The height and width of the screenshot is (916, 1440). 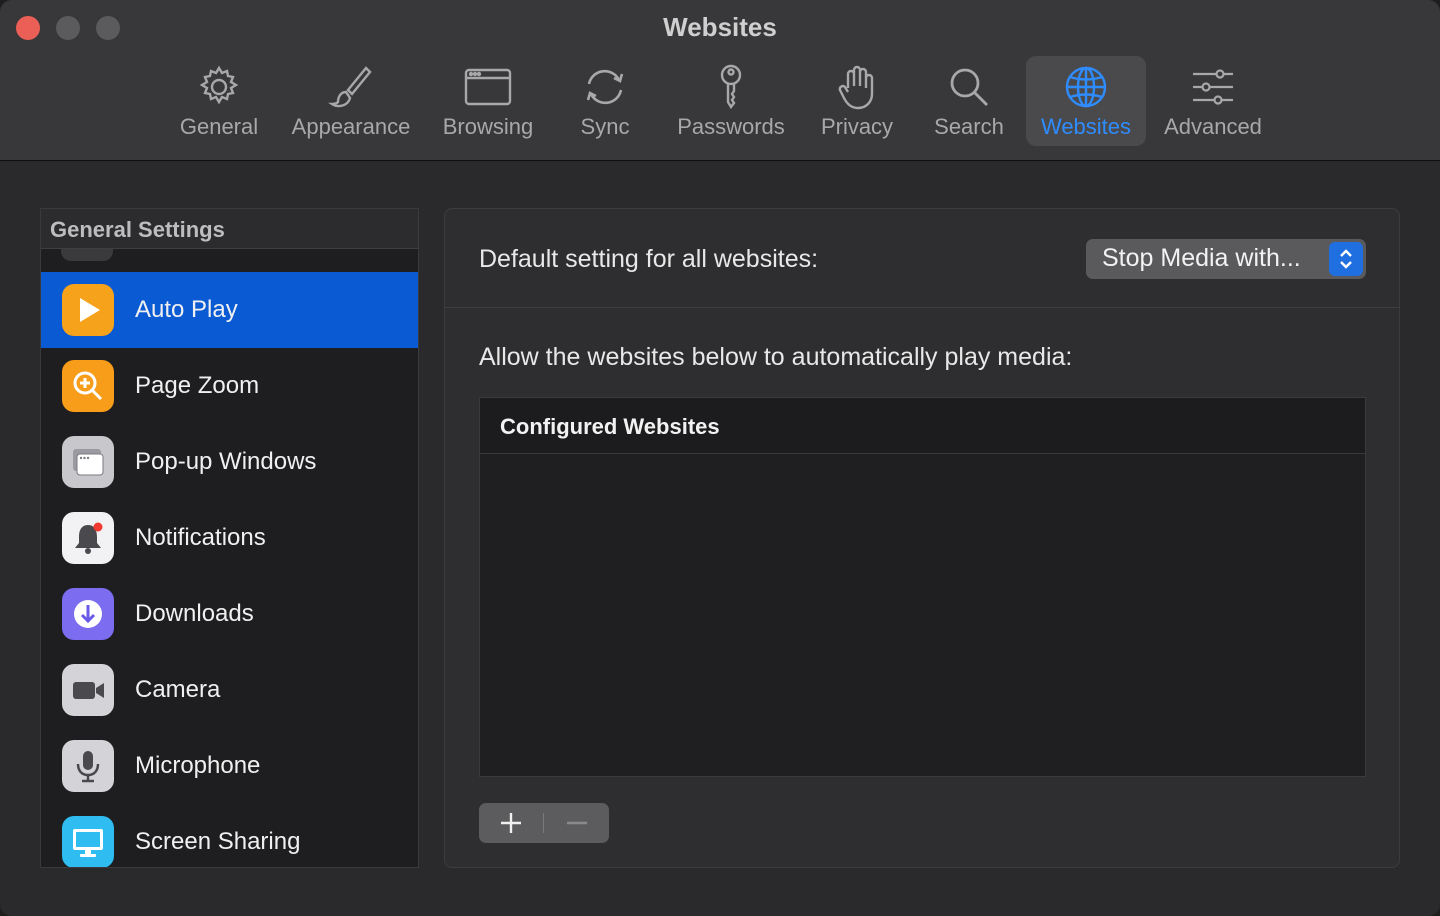 I want to click on tab-advanced-label: Advanced, so click(x=1213, y=126).